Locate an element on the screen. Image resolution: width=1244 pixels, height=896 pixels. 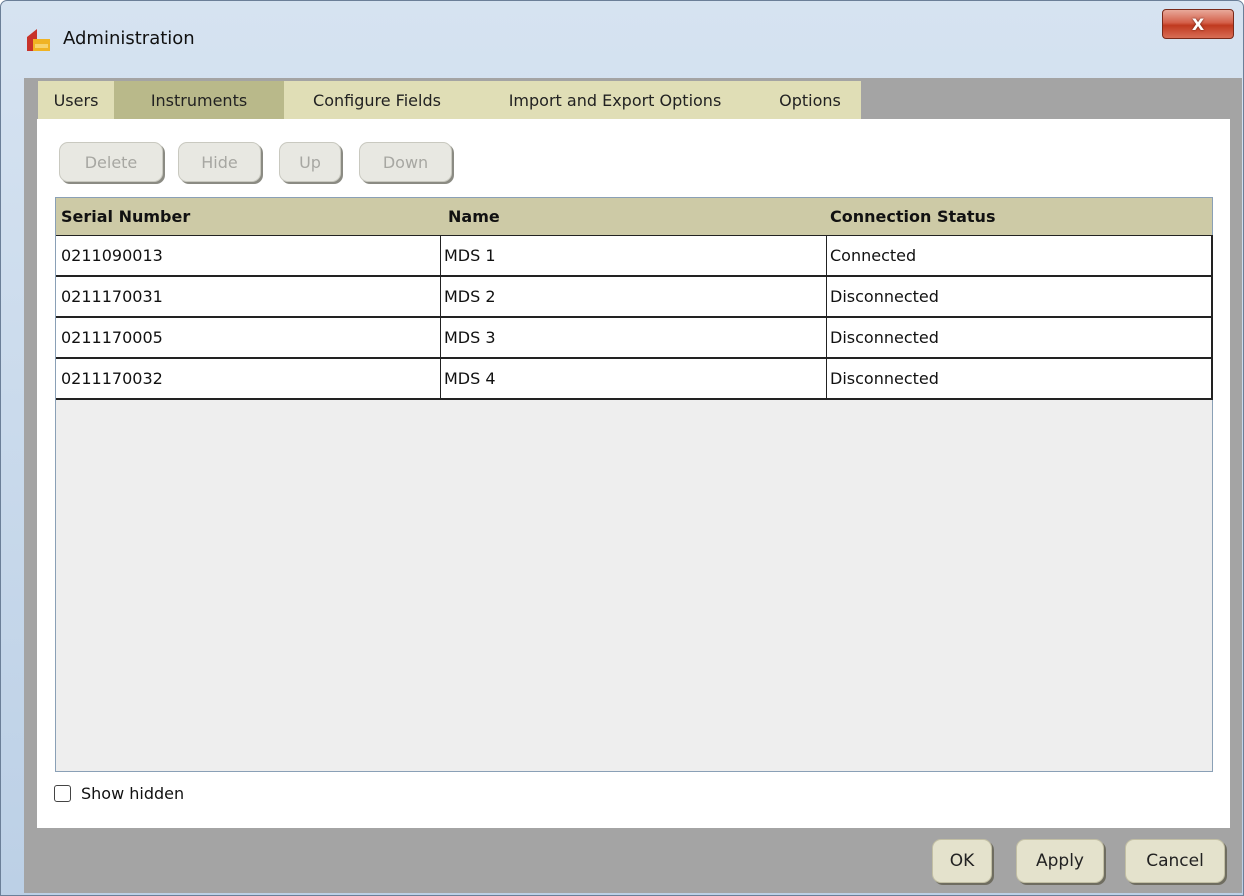
tab-users: Users is located at coordinates (76, 100).